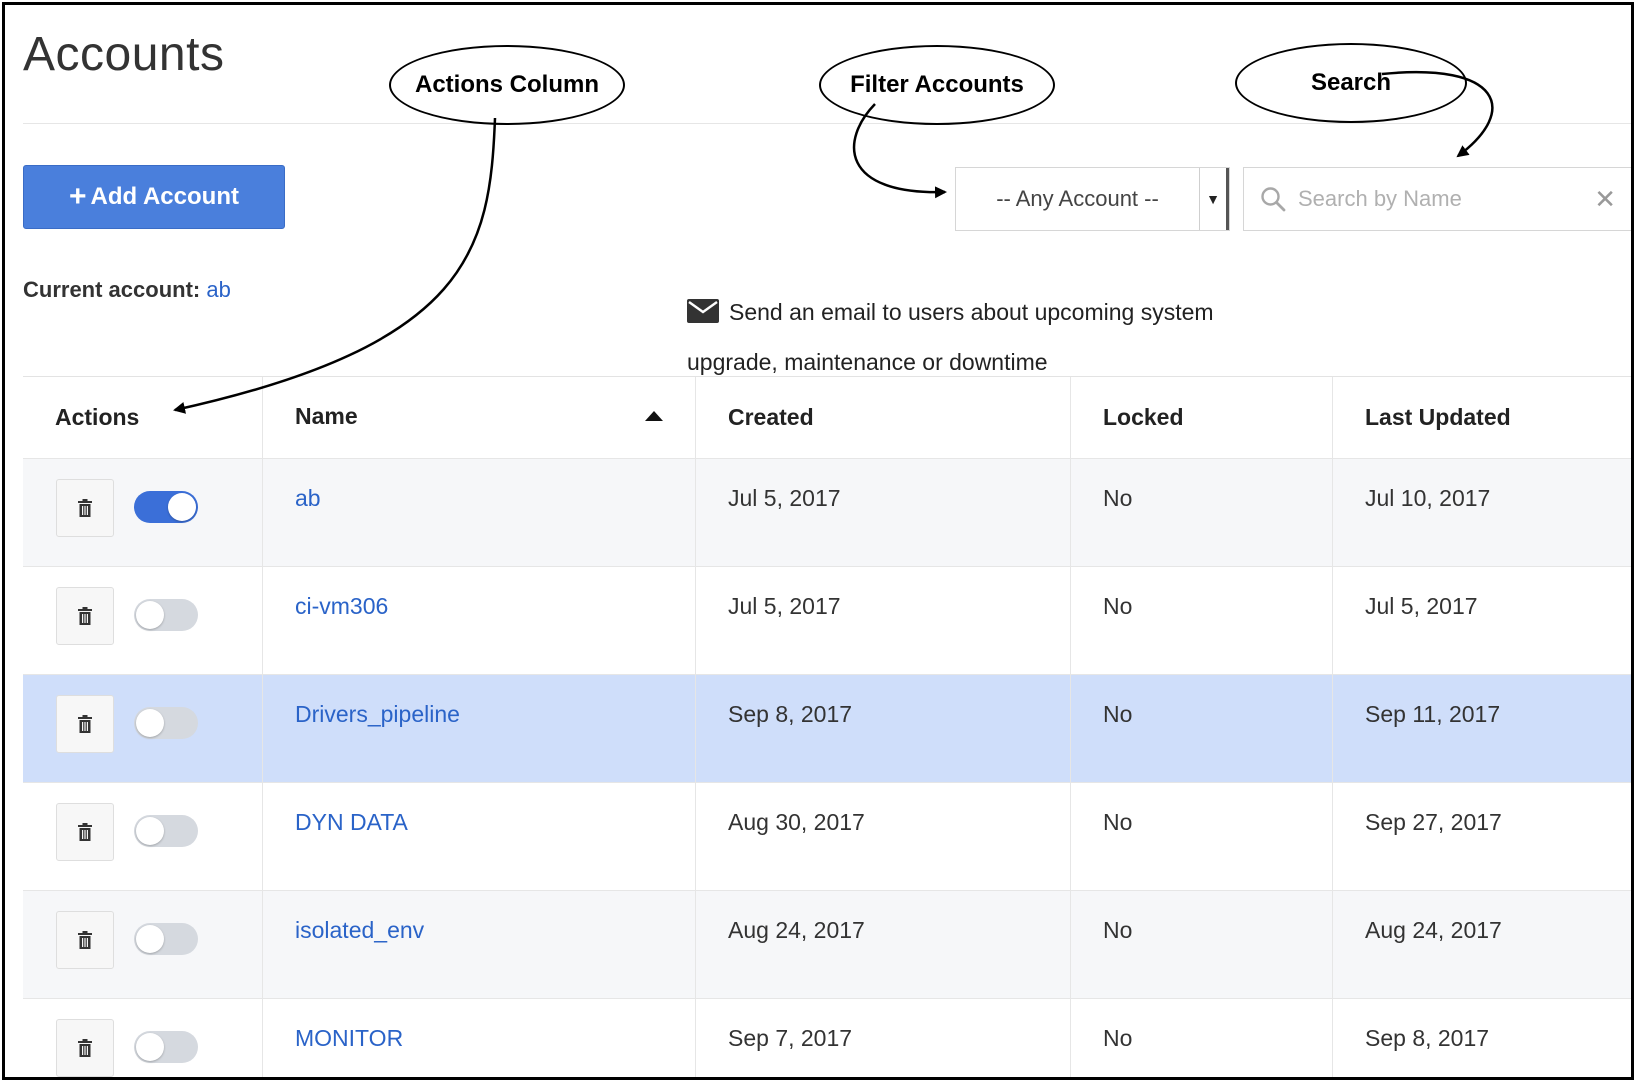 This screenshot has height=1082, width=1636. I want to click on column-header-name: Name, so click(479, 417).